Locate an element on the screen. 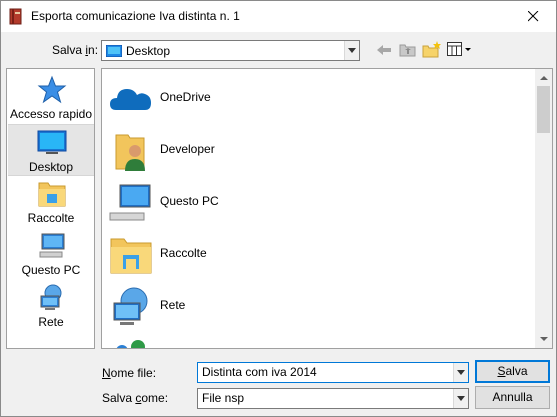 Image resolution: width=557 pixels, height=417 pixels. filename-input: Distinta com iva 2014 is located at coordinates (259, 372).